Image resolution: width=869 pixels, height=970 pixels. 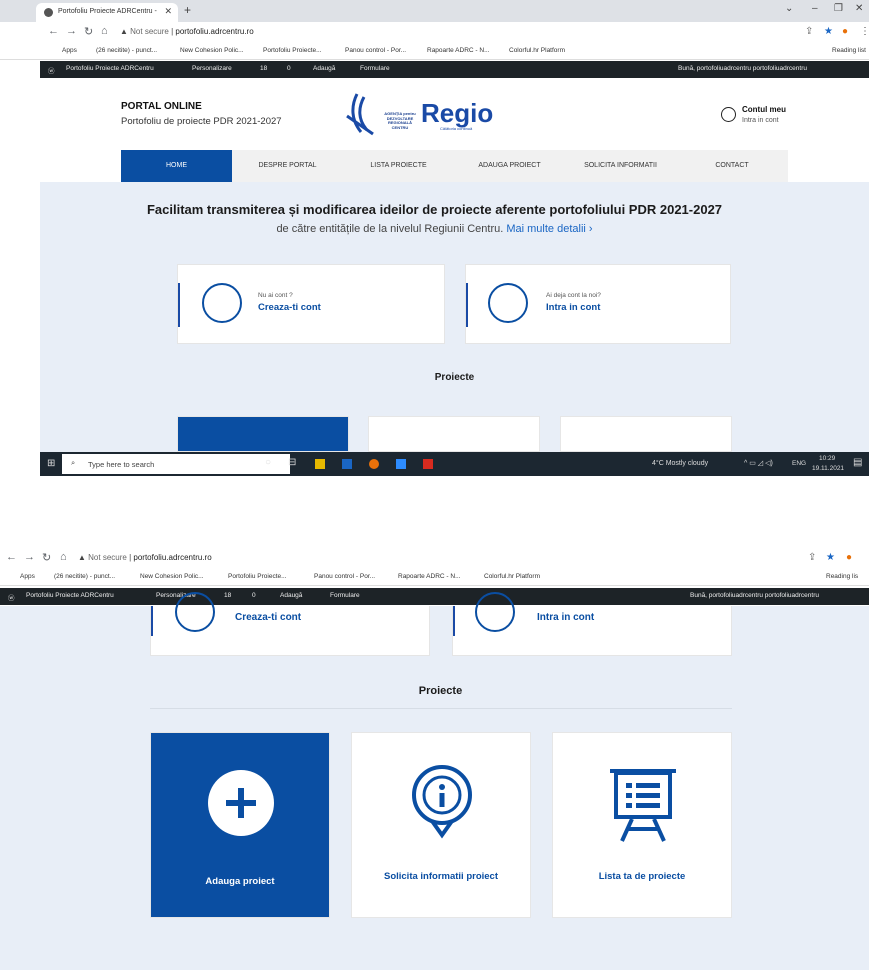 I want to click on maximize-icon: ❐, so click(x=838, y=8).